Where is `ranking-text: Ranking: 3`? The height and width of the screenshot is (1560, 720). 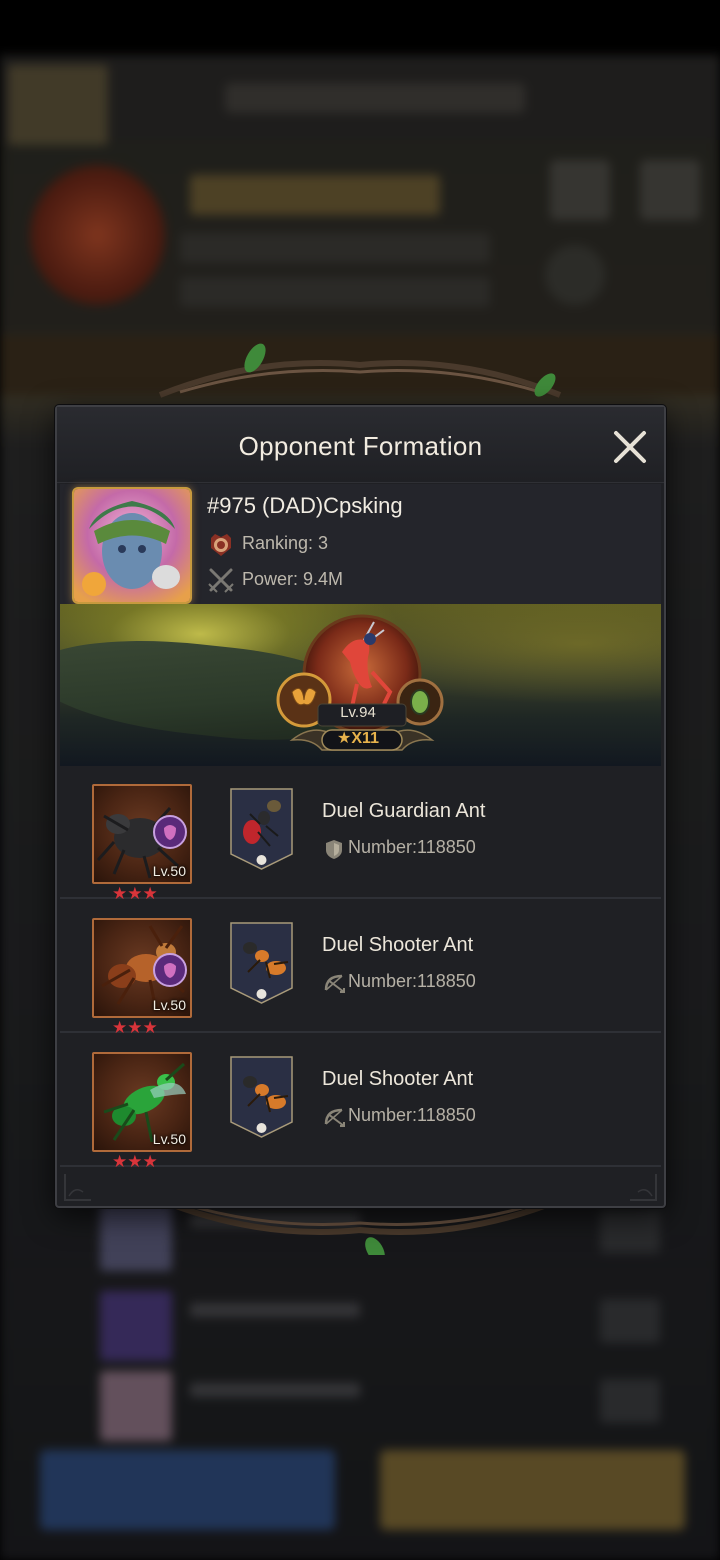 ranking-text: Ranking: 3 is located at coordinates (285, 543).